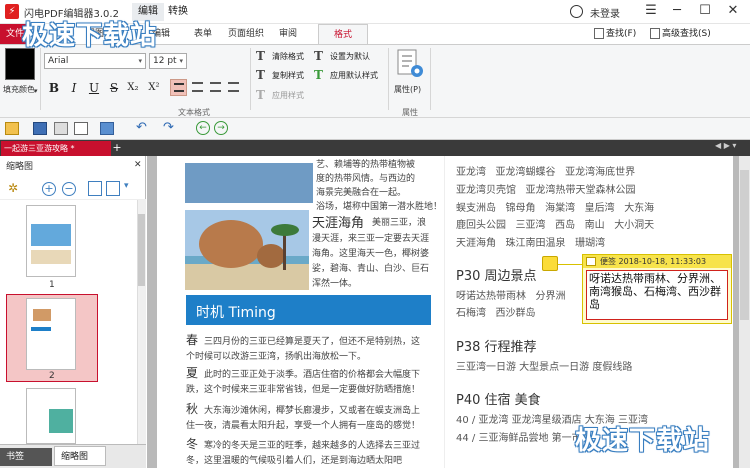  What do you see at coordinates (655, 33) in the screenshot?
I see `advanced-find-icon` at bounding box center [655, 33].